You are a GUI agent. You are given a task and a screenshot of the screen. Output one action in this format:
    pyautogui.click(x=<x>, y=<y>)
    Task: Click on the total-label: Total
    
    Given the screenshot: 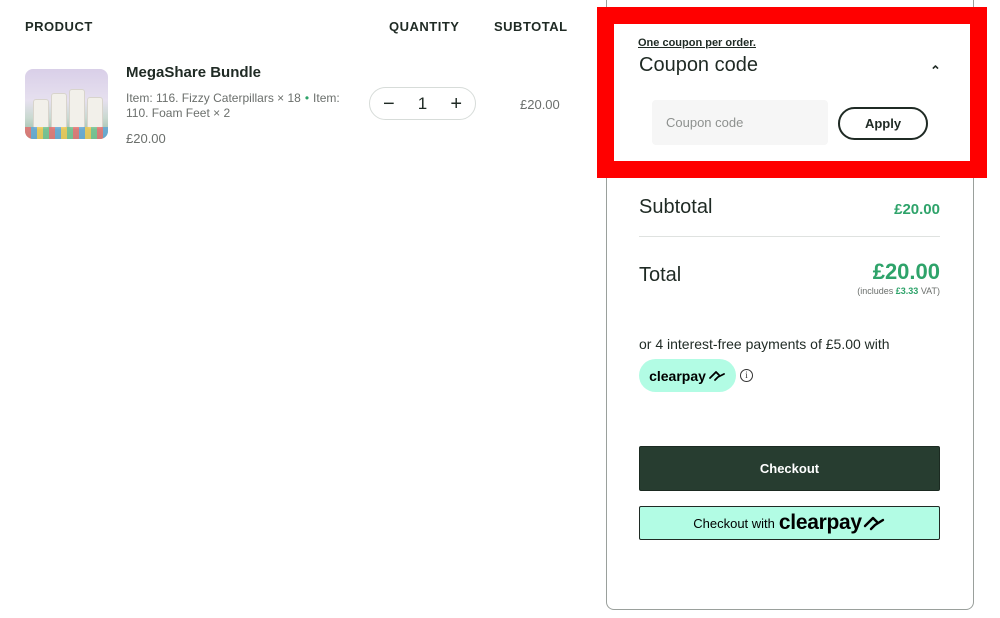 What is the action you would take?
    pyautogui.click(x=660, y=275)
    